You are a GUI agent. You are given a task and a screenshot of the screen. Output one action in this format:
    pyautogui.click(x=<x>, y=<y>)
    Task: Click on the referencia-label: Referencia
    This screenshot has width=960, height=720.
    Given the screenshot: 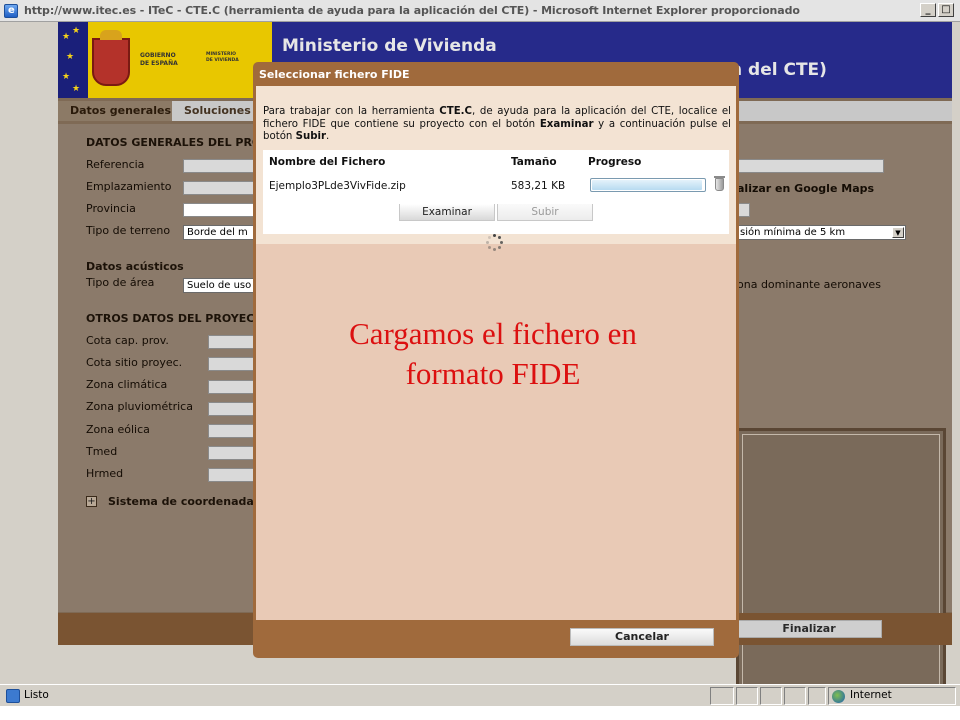 What is the action you would take?
    pyautogui.click(x=115, y=164)
    